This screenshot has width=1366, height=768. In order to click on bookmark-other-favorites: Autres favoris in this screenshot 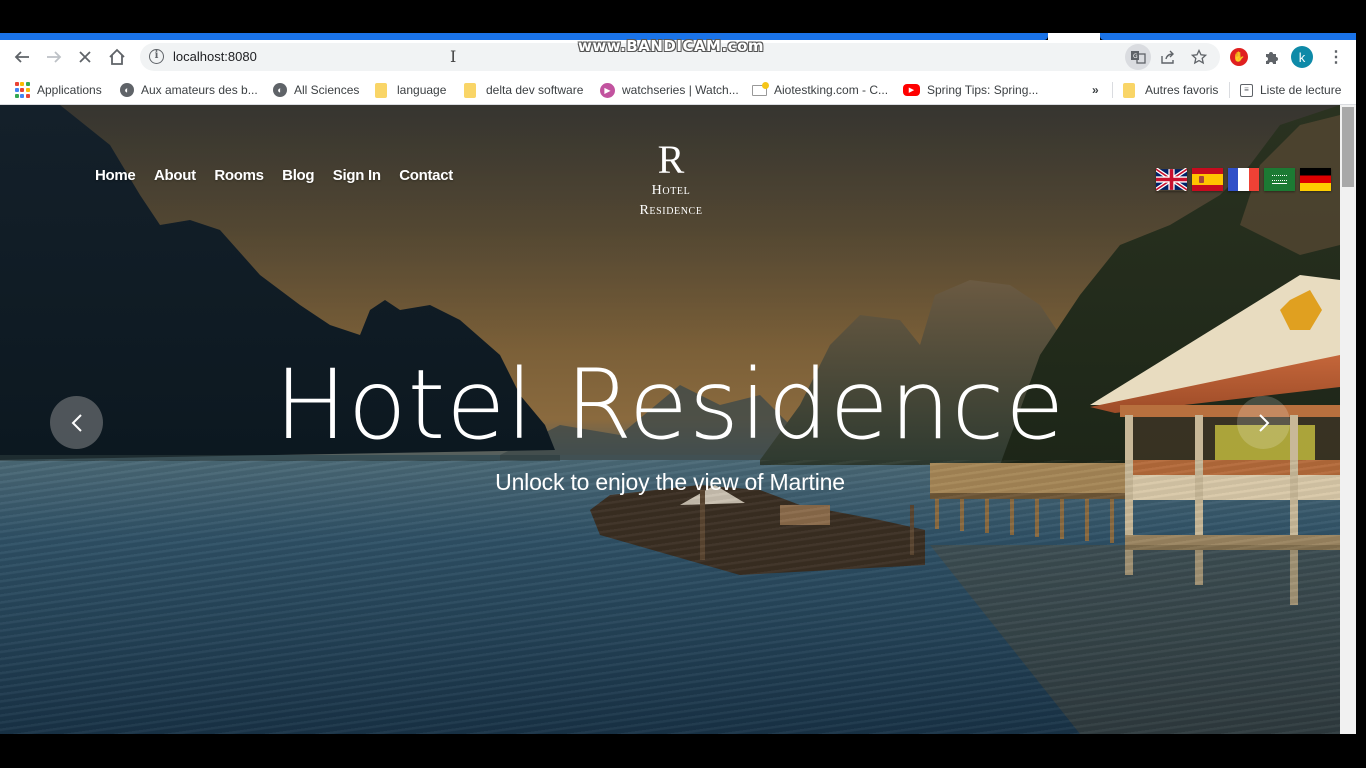, I will do `click(1170, 90)`.